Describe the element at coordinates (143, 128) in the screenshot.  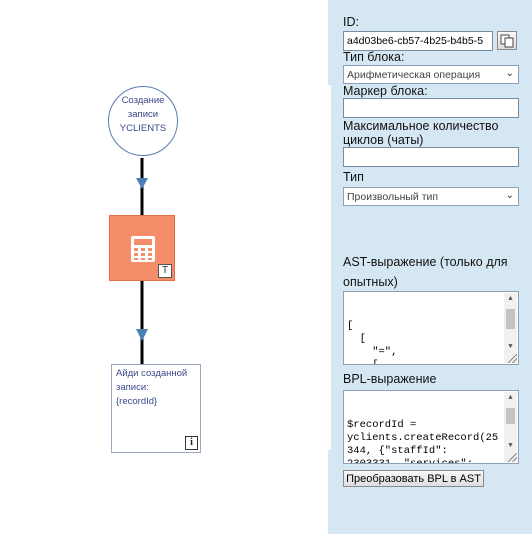
I see `start-node-label-line3: YCLIENTS` at that location.